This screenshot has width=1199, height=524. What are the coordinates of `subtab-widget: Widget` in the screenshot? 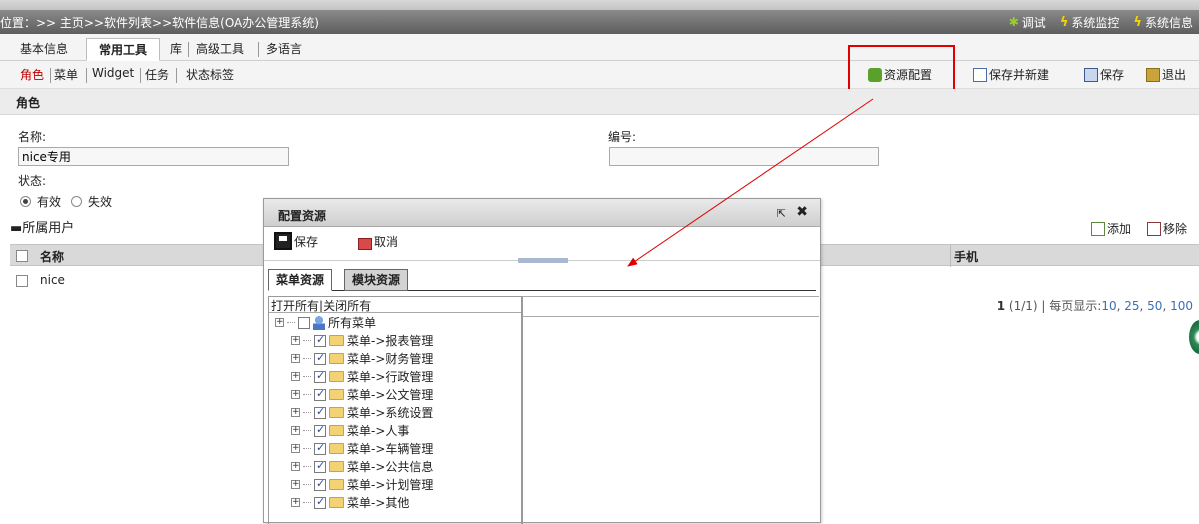 It's located at (113, 73).